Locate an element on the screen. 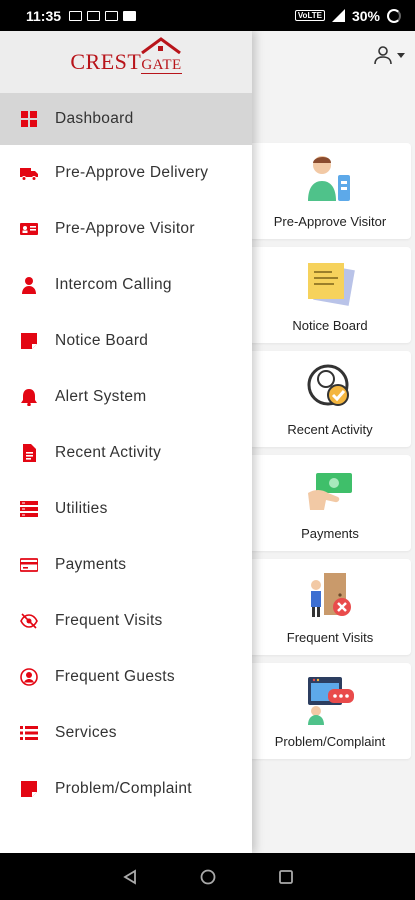 The height and width of the screenshot is (900, 415). person-icon is located at coordinates (29, 285).